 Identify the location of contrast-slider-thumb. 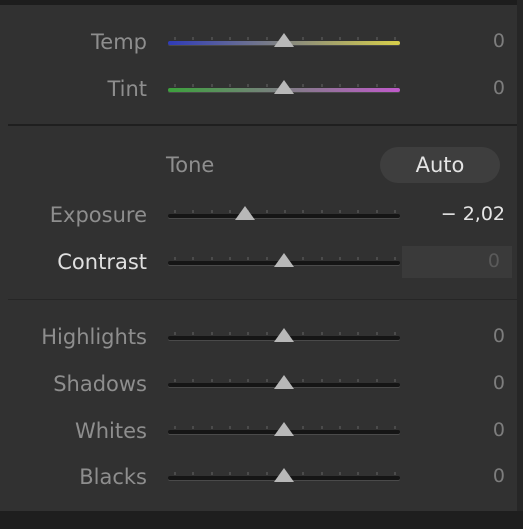
(284, 260).